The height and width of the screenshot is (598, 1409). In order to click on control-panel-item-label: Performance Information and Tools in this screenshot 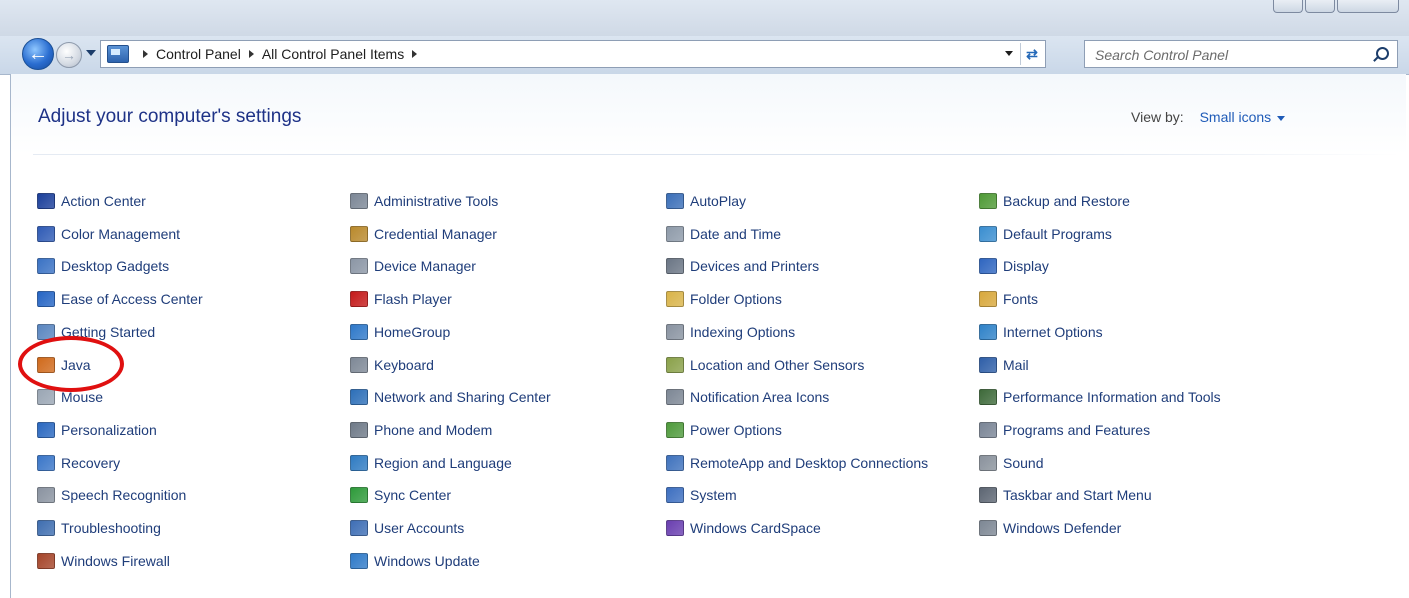, I will do `click(1112, 397)`.